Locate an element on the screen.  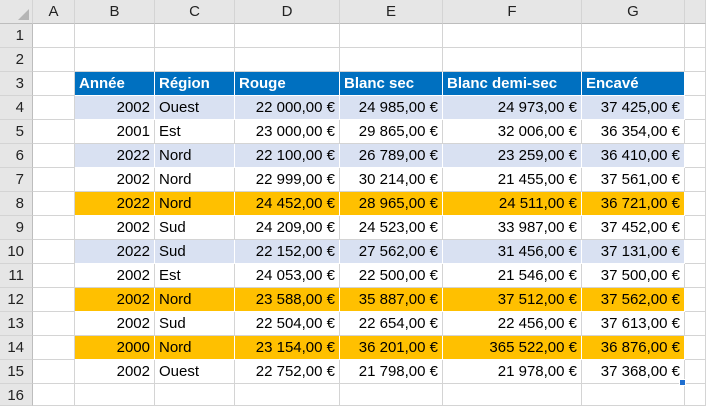
table-cell: 37 500,00 € is located at coordinates (633, 276).